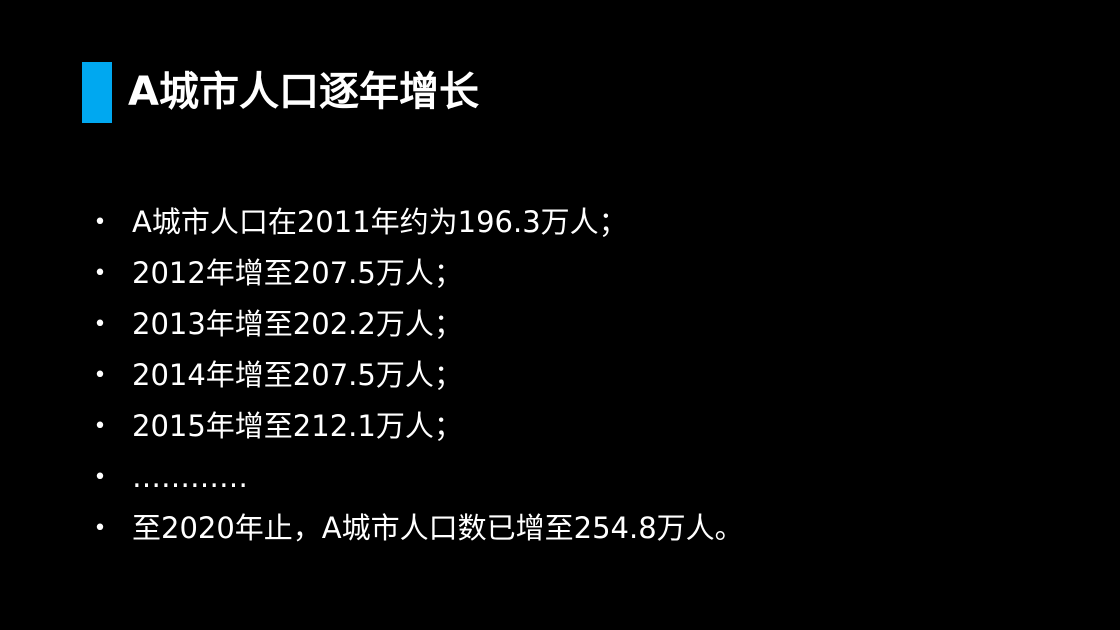 Image resolution: width=1120 pixels, height=630 pixels. What do you see at coordinates (438, 528) in the screenshot?
I see `bullet-text: 至2020年止，A城市人口数已增至254.8万人。` at bounding box center [438, 528].